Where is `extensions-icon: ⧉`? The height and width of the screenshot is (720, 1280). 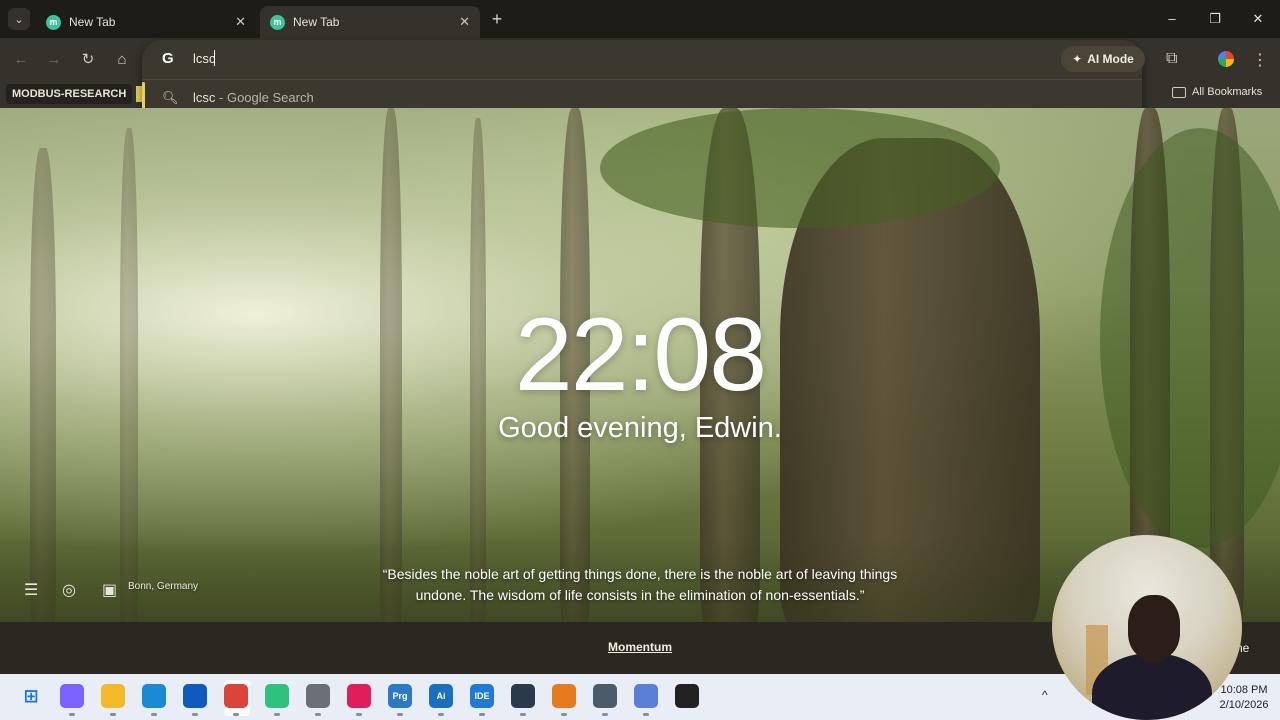
extensions-icon: ⧉ is located at coordinates (1171, 59).